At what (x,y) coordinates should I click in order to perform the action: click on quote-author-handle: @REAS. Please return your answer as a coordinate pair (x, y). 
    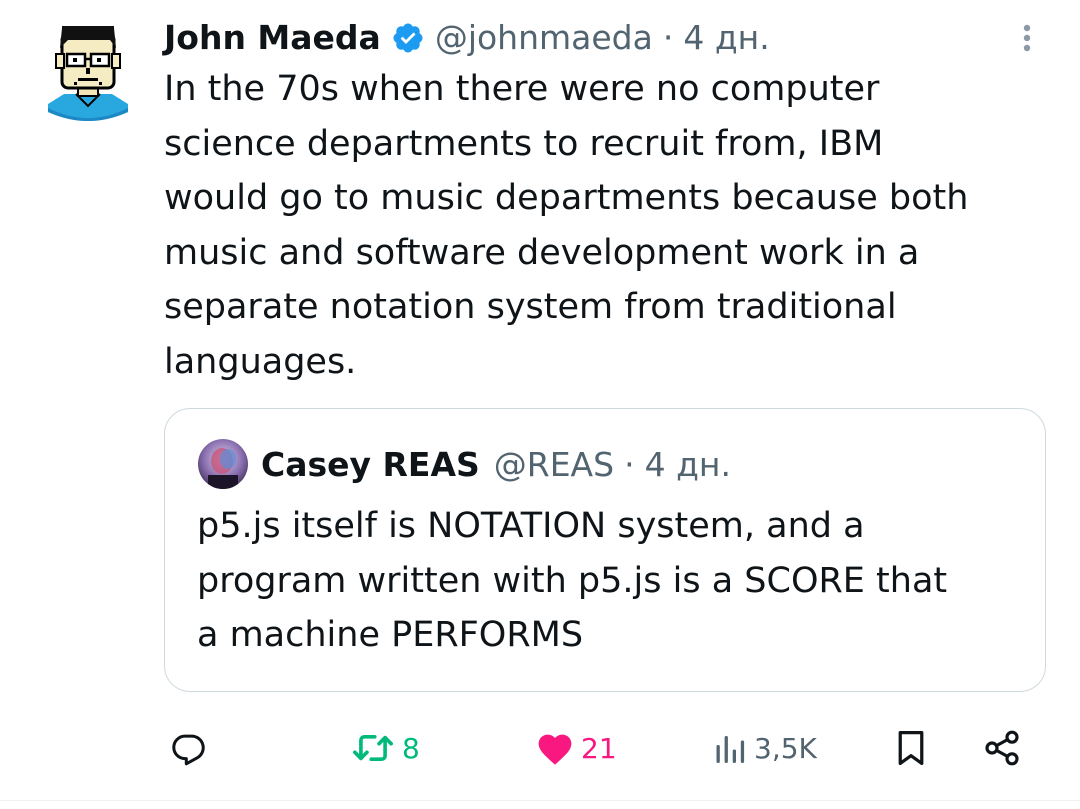
    Looking at the image, I should click on (554, 464).